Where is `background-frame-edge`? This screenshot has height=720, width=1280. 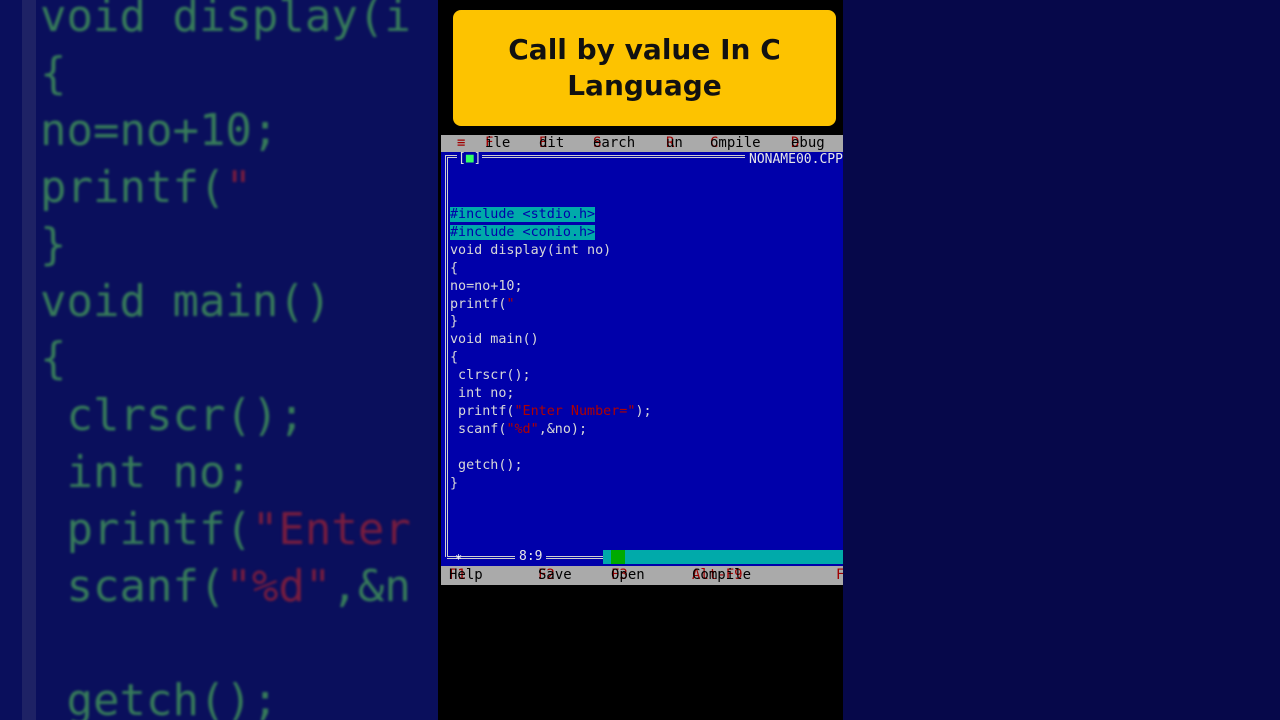
background-frame-edge is located at coordinates (29, 360).